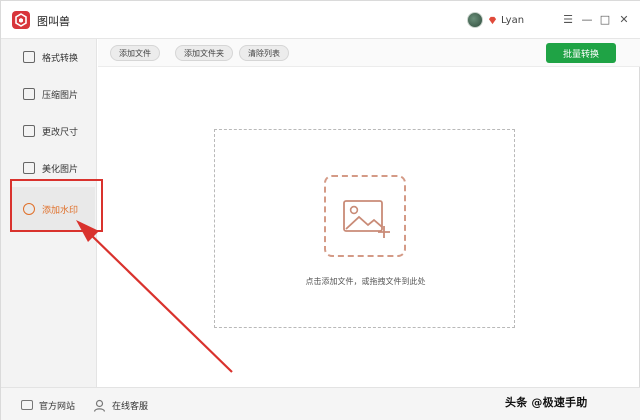 The width and height of the screenshot is (640, 420). Describe the element at coordinates (365, 281) in the screenshot. I see `drop-hint-text: 点击添加文件，或拖拽文件到此处` at that location.